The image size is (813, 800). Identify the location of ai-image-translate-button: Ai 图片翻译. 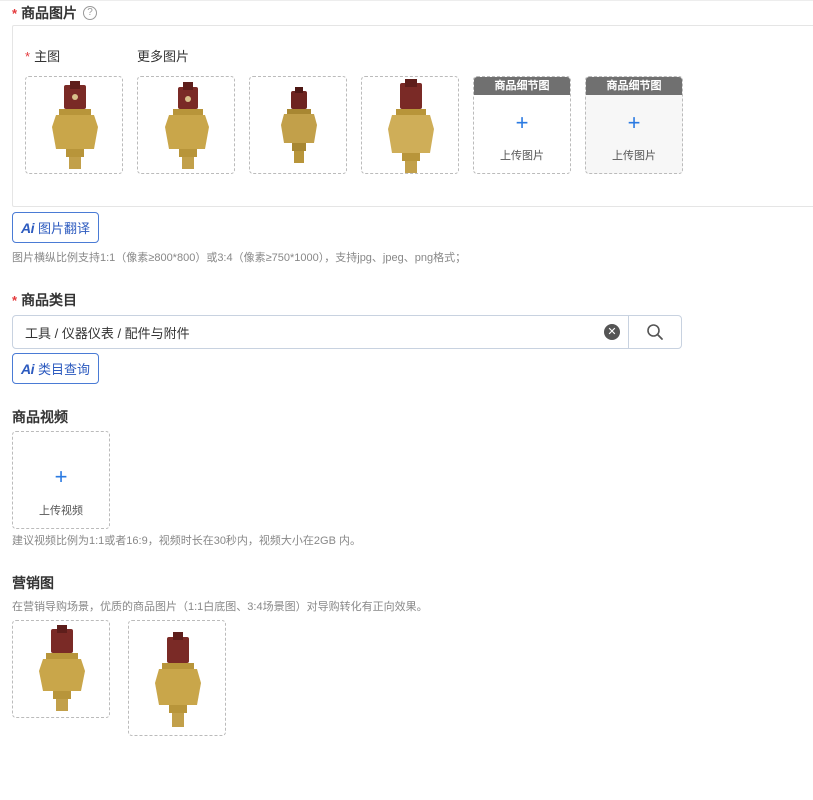
(56, 227).